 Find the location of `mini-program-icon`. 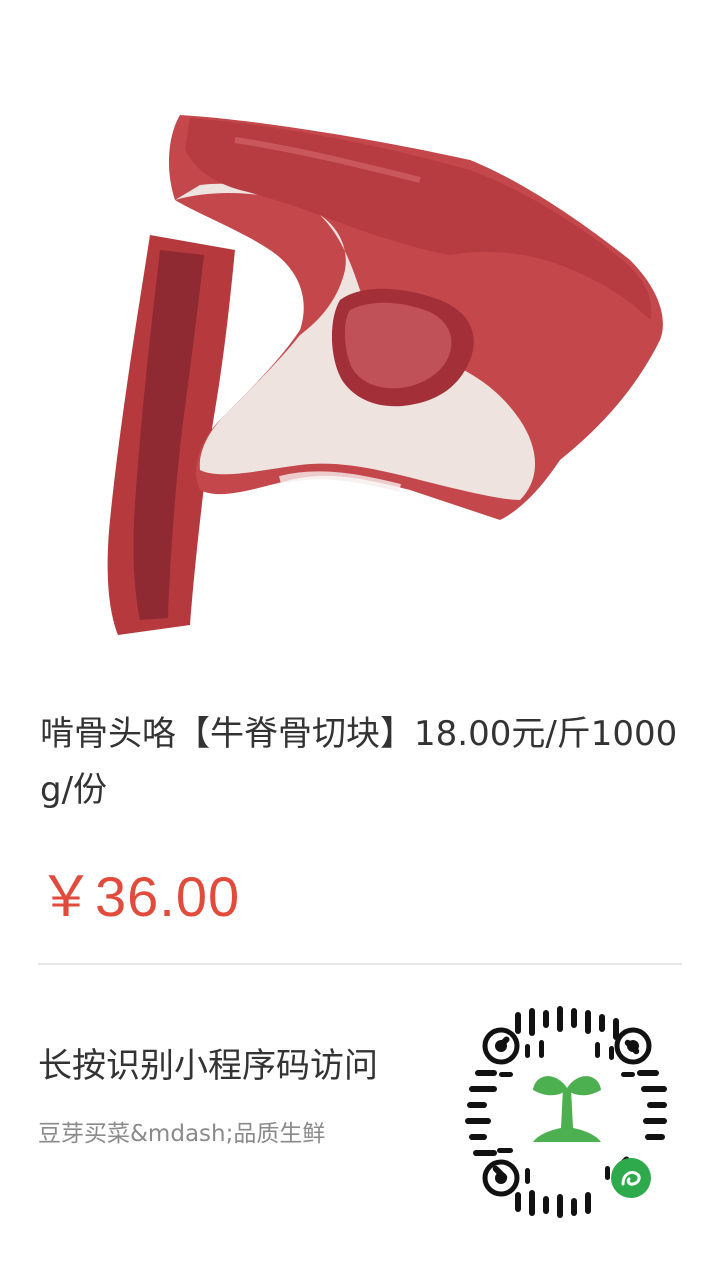

mini-program-icon is located at coordinates (631, 1178).